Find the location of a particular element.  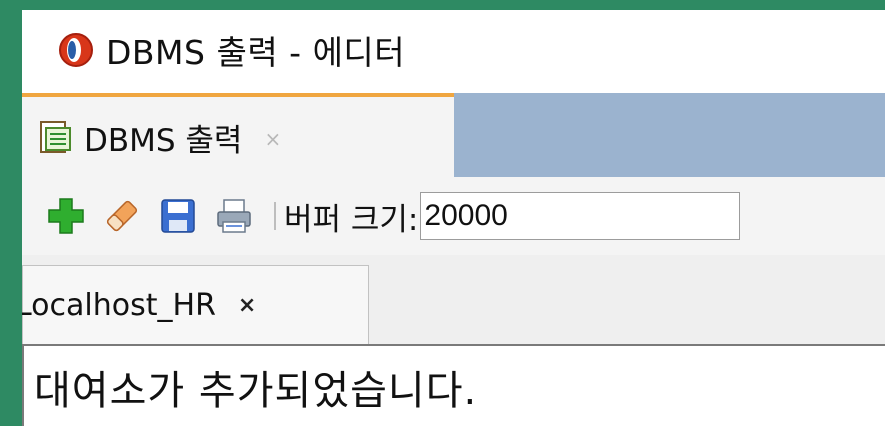

output-document-icon is located at coordinates (55, 137).